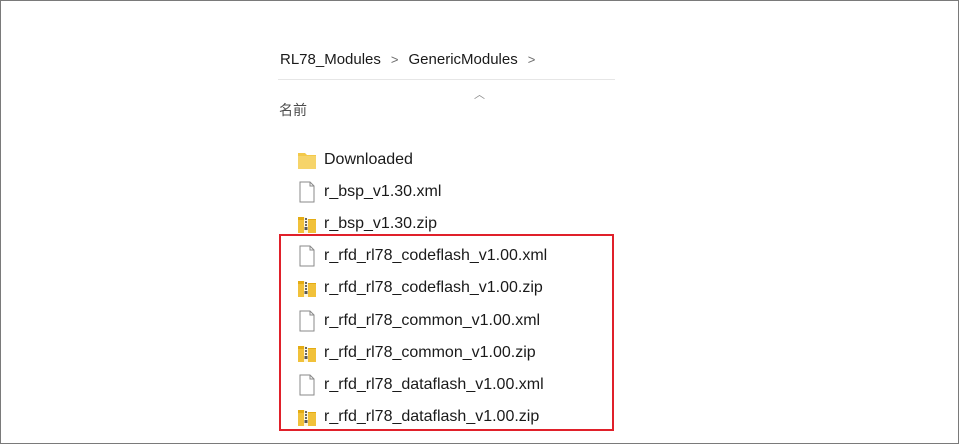  What do you see at coordinates (368, 160) in the screenshot?
I see `file-name: Downloaded` at bounding box center [368, 160].